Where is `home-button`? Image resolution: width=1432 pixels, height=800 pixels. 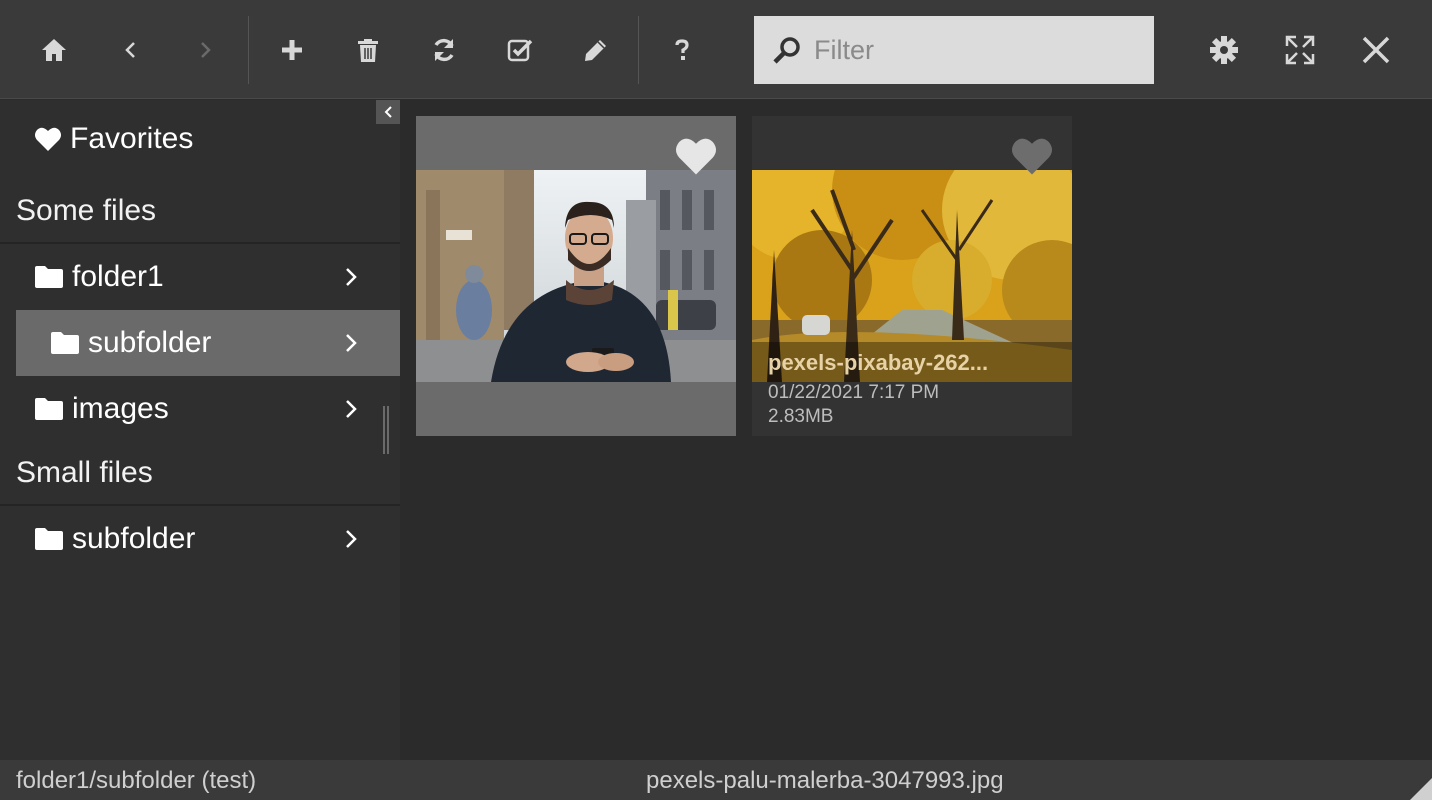 home-button is located at coordinates (54, 50).